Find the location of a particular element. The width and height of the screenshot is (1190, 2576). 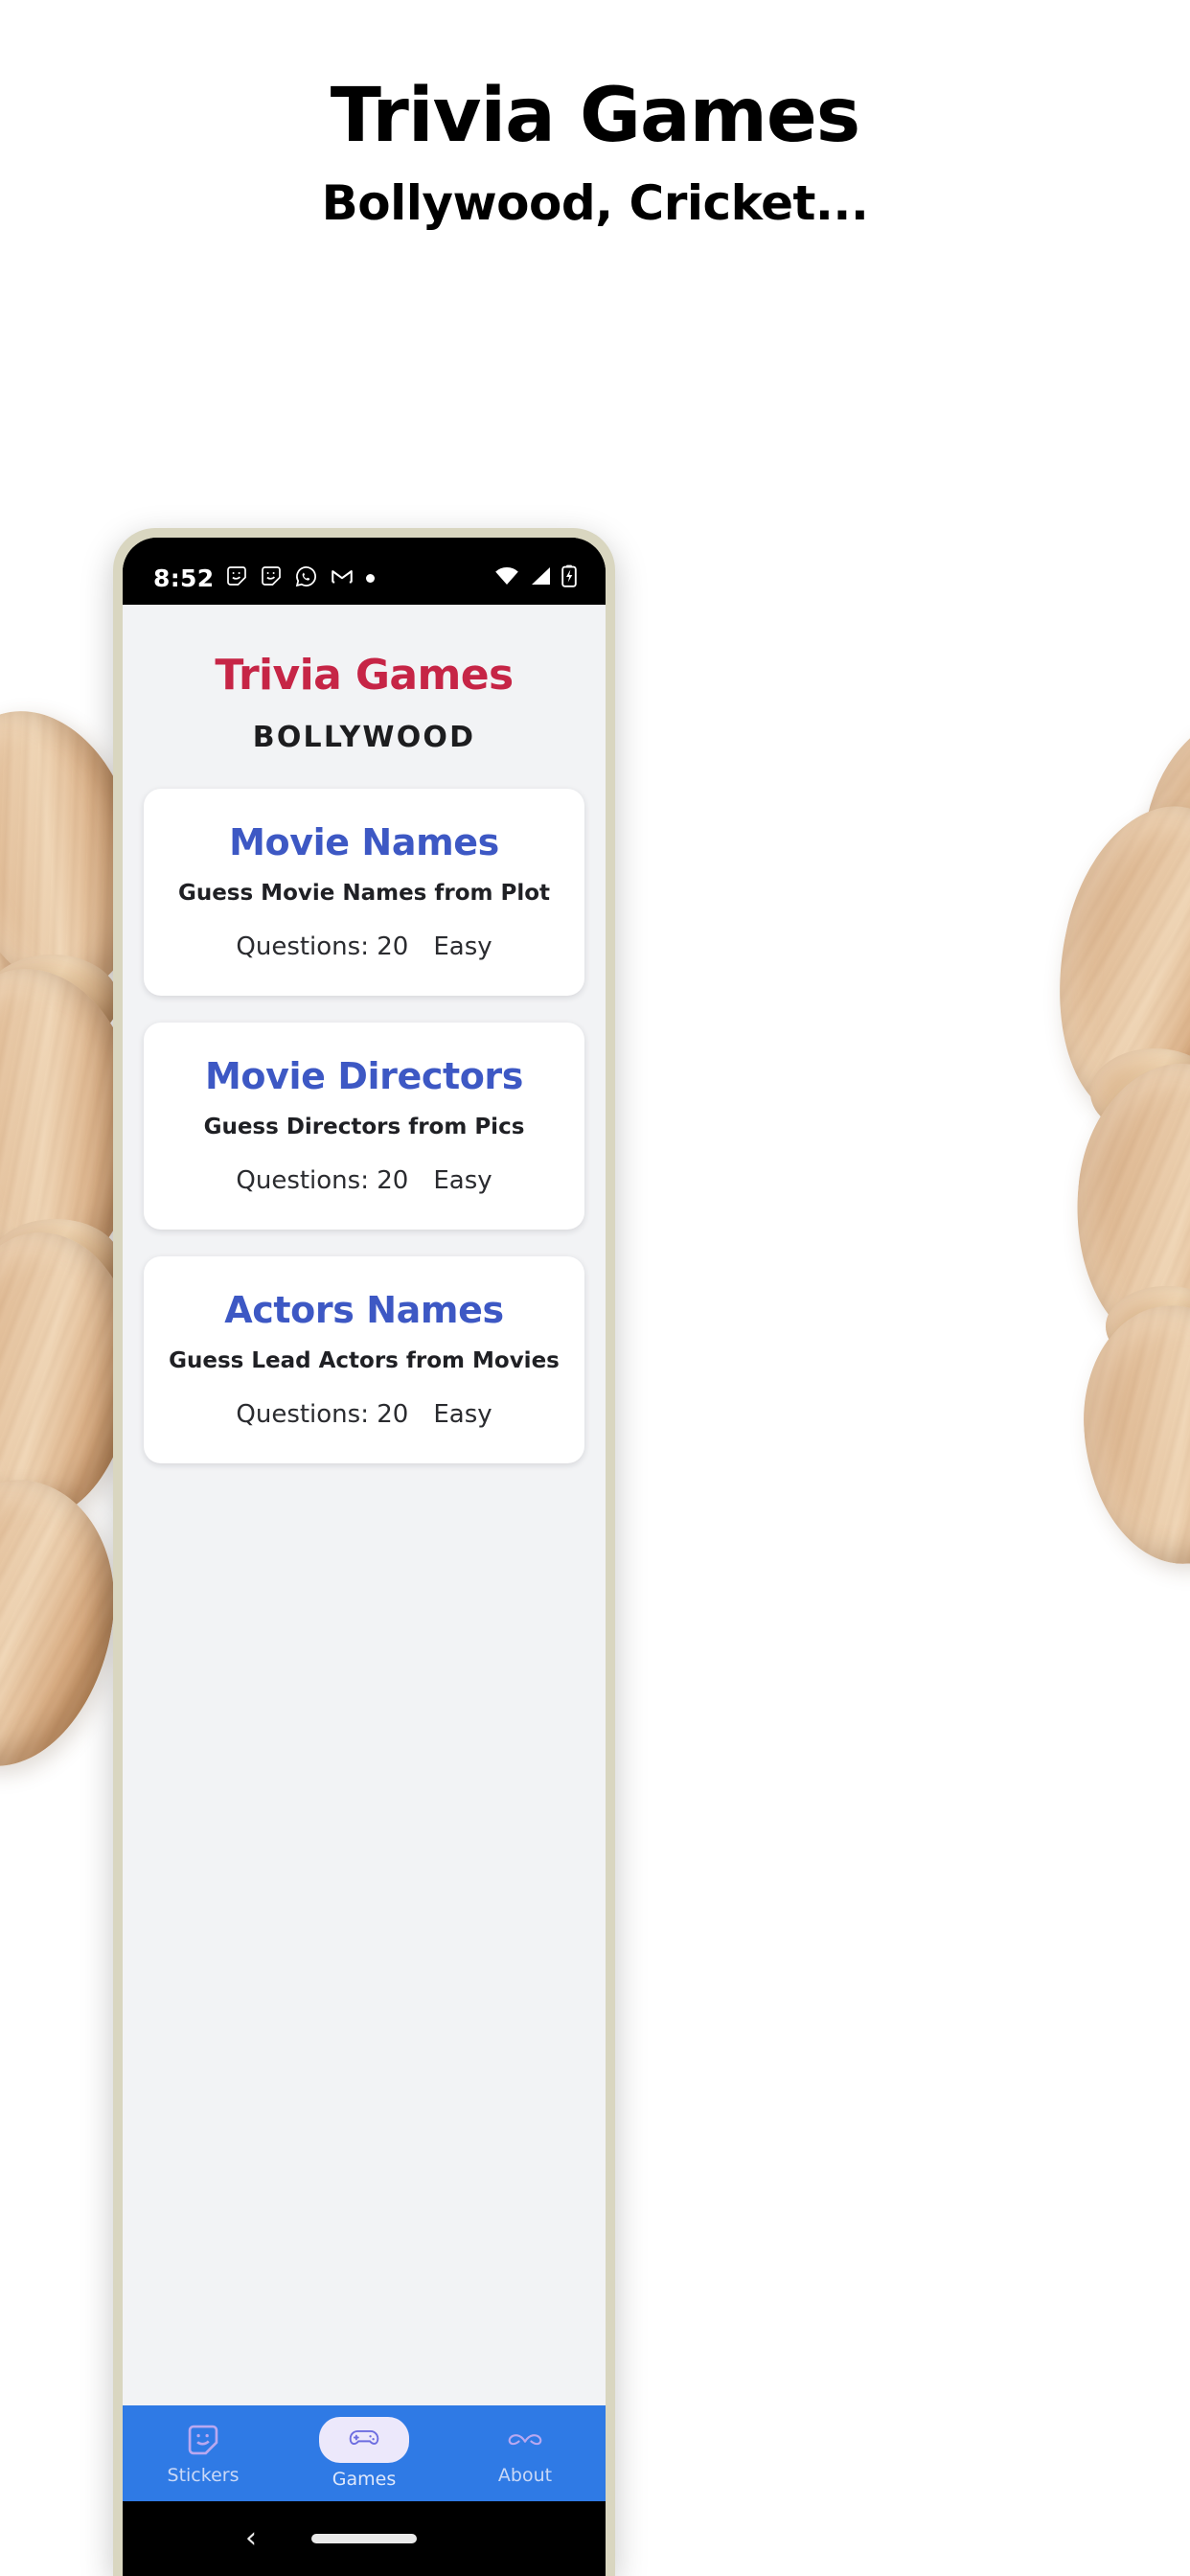

promo-title: Trivia Games is located at coordinates (595, 116).